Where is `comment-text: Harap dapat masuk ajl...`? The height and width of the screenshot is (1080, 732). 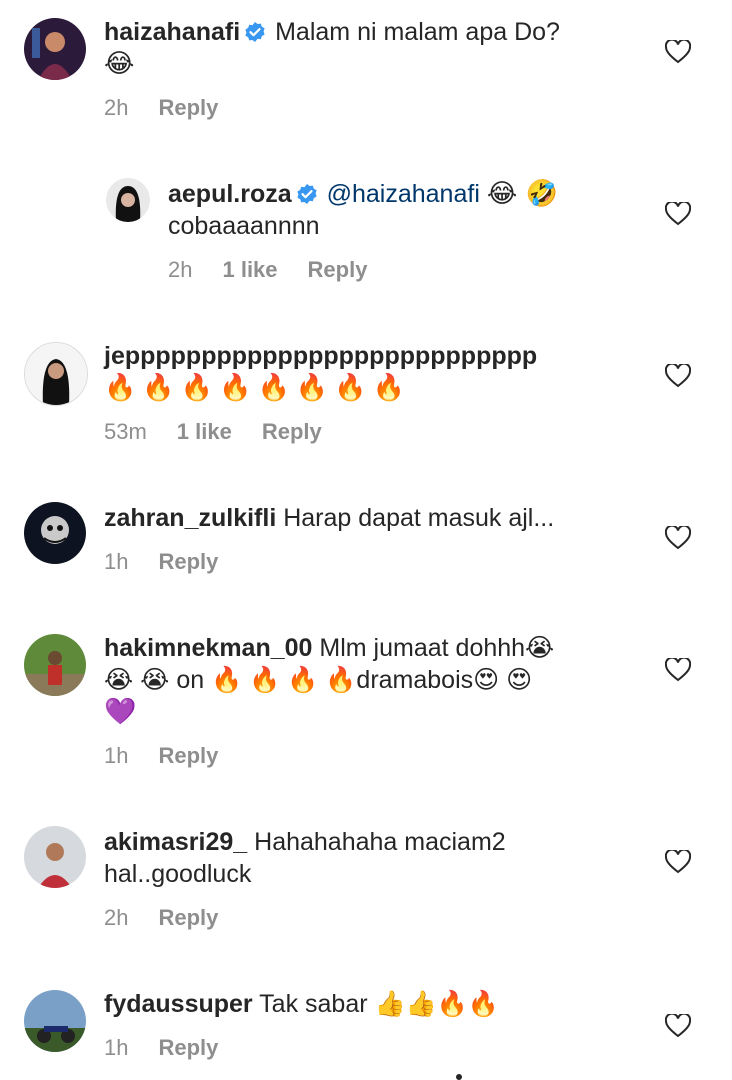 comment-text: Harap dapat masuk ajl... is located at coordinates (419, 518).